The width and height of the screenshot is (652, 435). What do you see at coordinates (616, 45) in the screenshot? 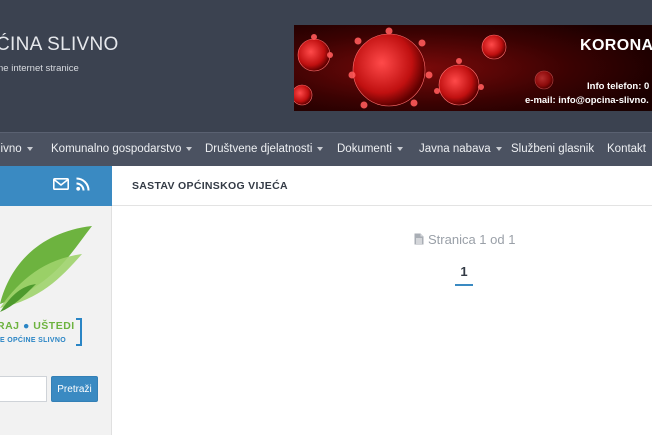
I see `banner-title: KORONA` at bounding box center [616, 45].